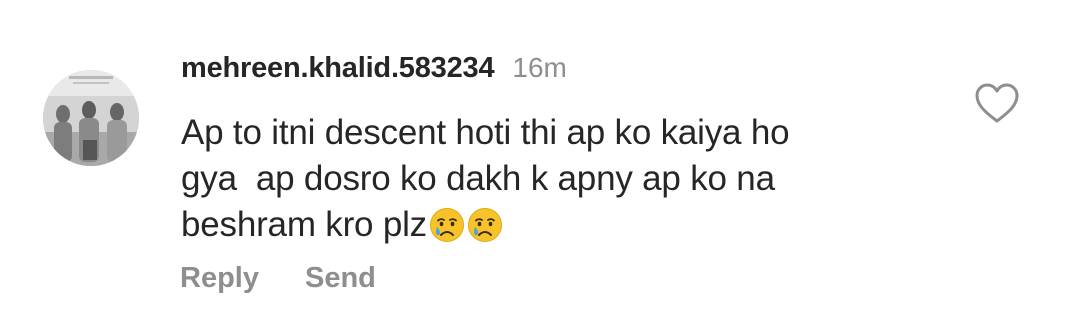 The height and width of the screenshot is (320, 1080). What do you see at coordinates (539, 67) in the screenshot?
I see `timestamp: 16m` at bounding box center [539, 67].